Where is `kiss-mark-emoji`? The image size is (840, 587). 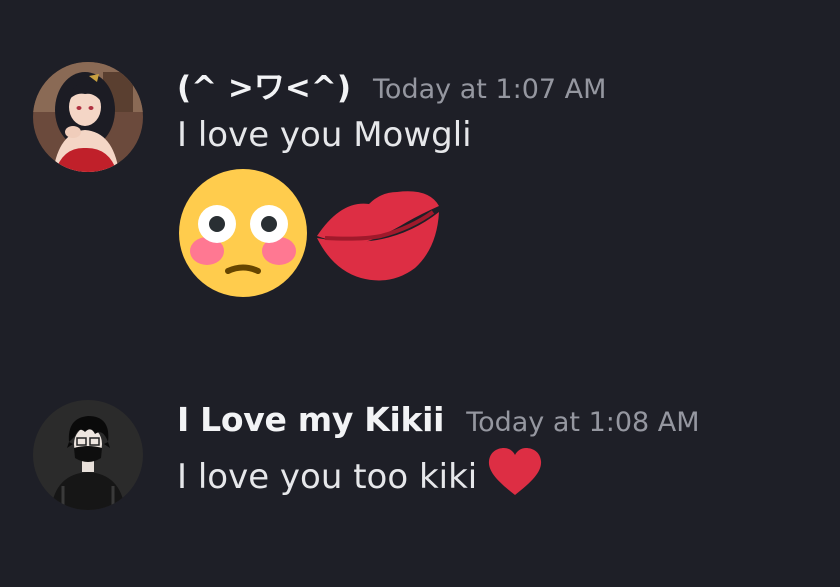 kiss-mark-emoji is located at coordinates (376, 235).